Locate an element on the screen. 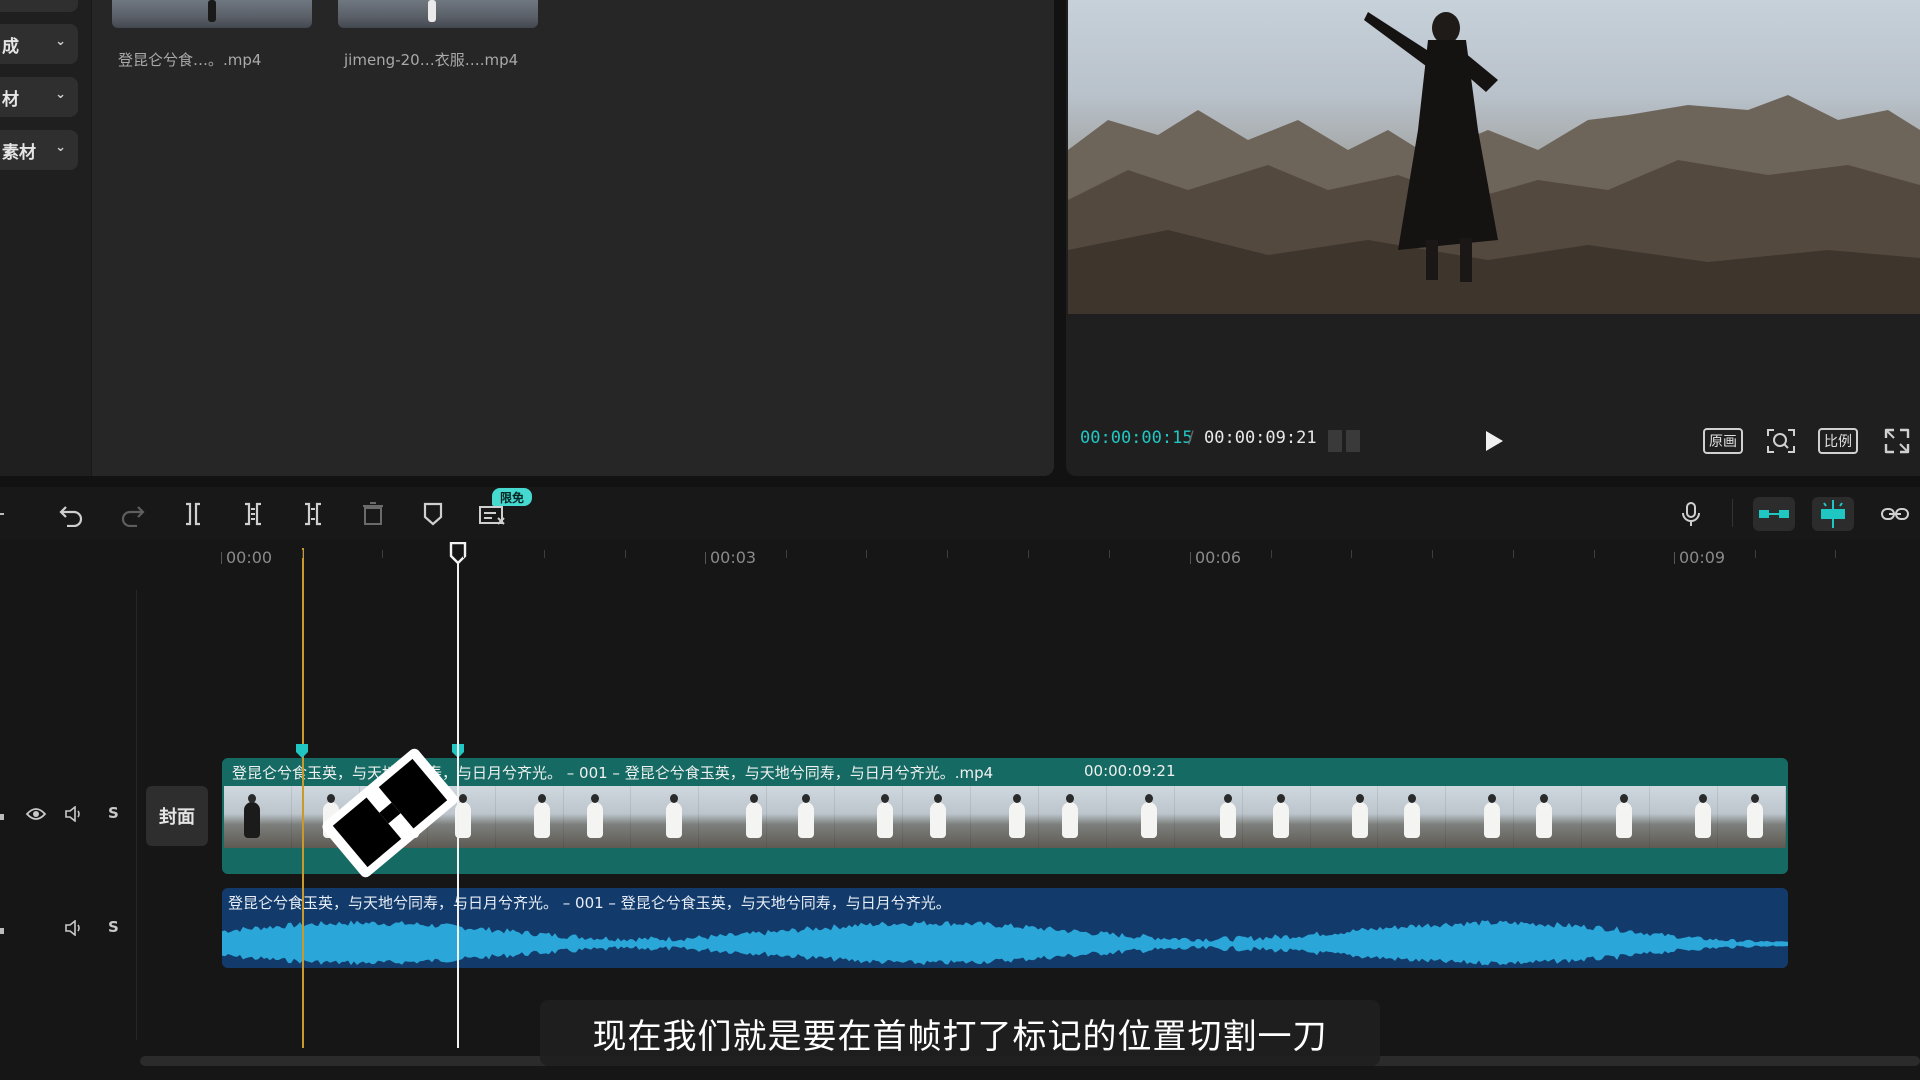 Image resolution: width=1920 pixels, height=1080 pixels. timeline-toolbar is located at coordinates (960, 513).